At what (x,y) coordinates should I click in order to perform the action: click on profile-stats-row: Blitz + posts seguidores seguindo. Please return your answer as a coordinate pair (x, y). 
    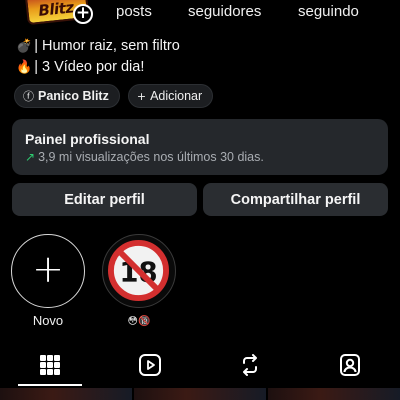
    Looking at the image, I should click on (200, 14).